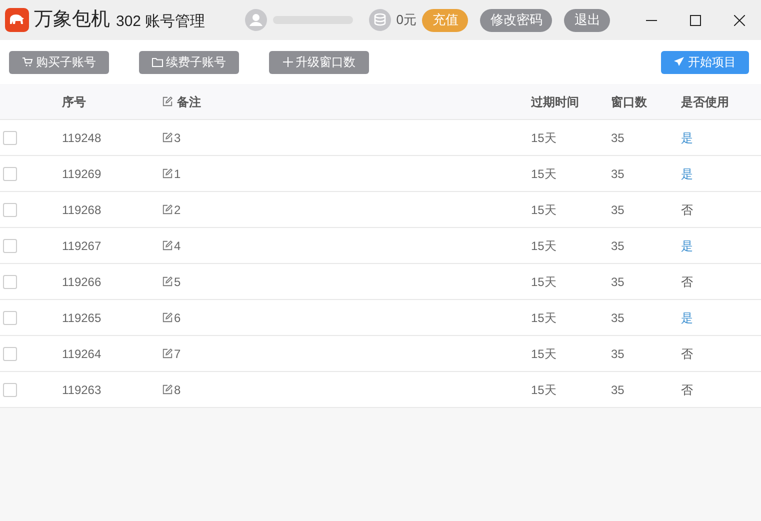 This screenshot has height=521, width=761. What do you see at coordinates (74, 102) in the screenshot?
I see `column-header: 序号` at bounding box center [74, 102].